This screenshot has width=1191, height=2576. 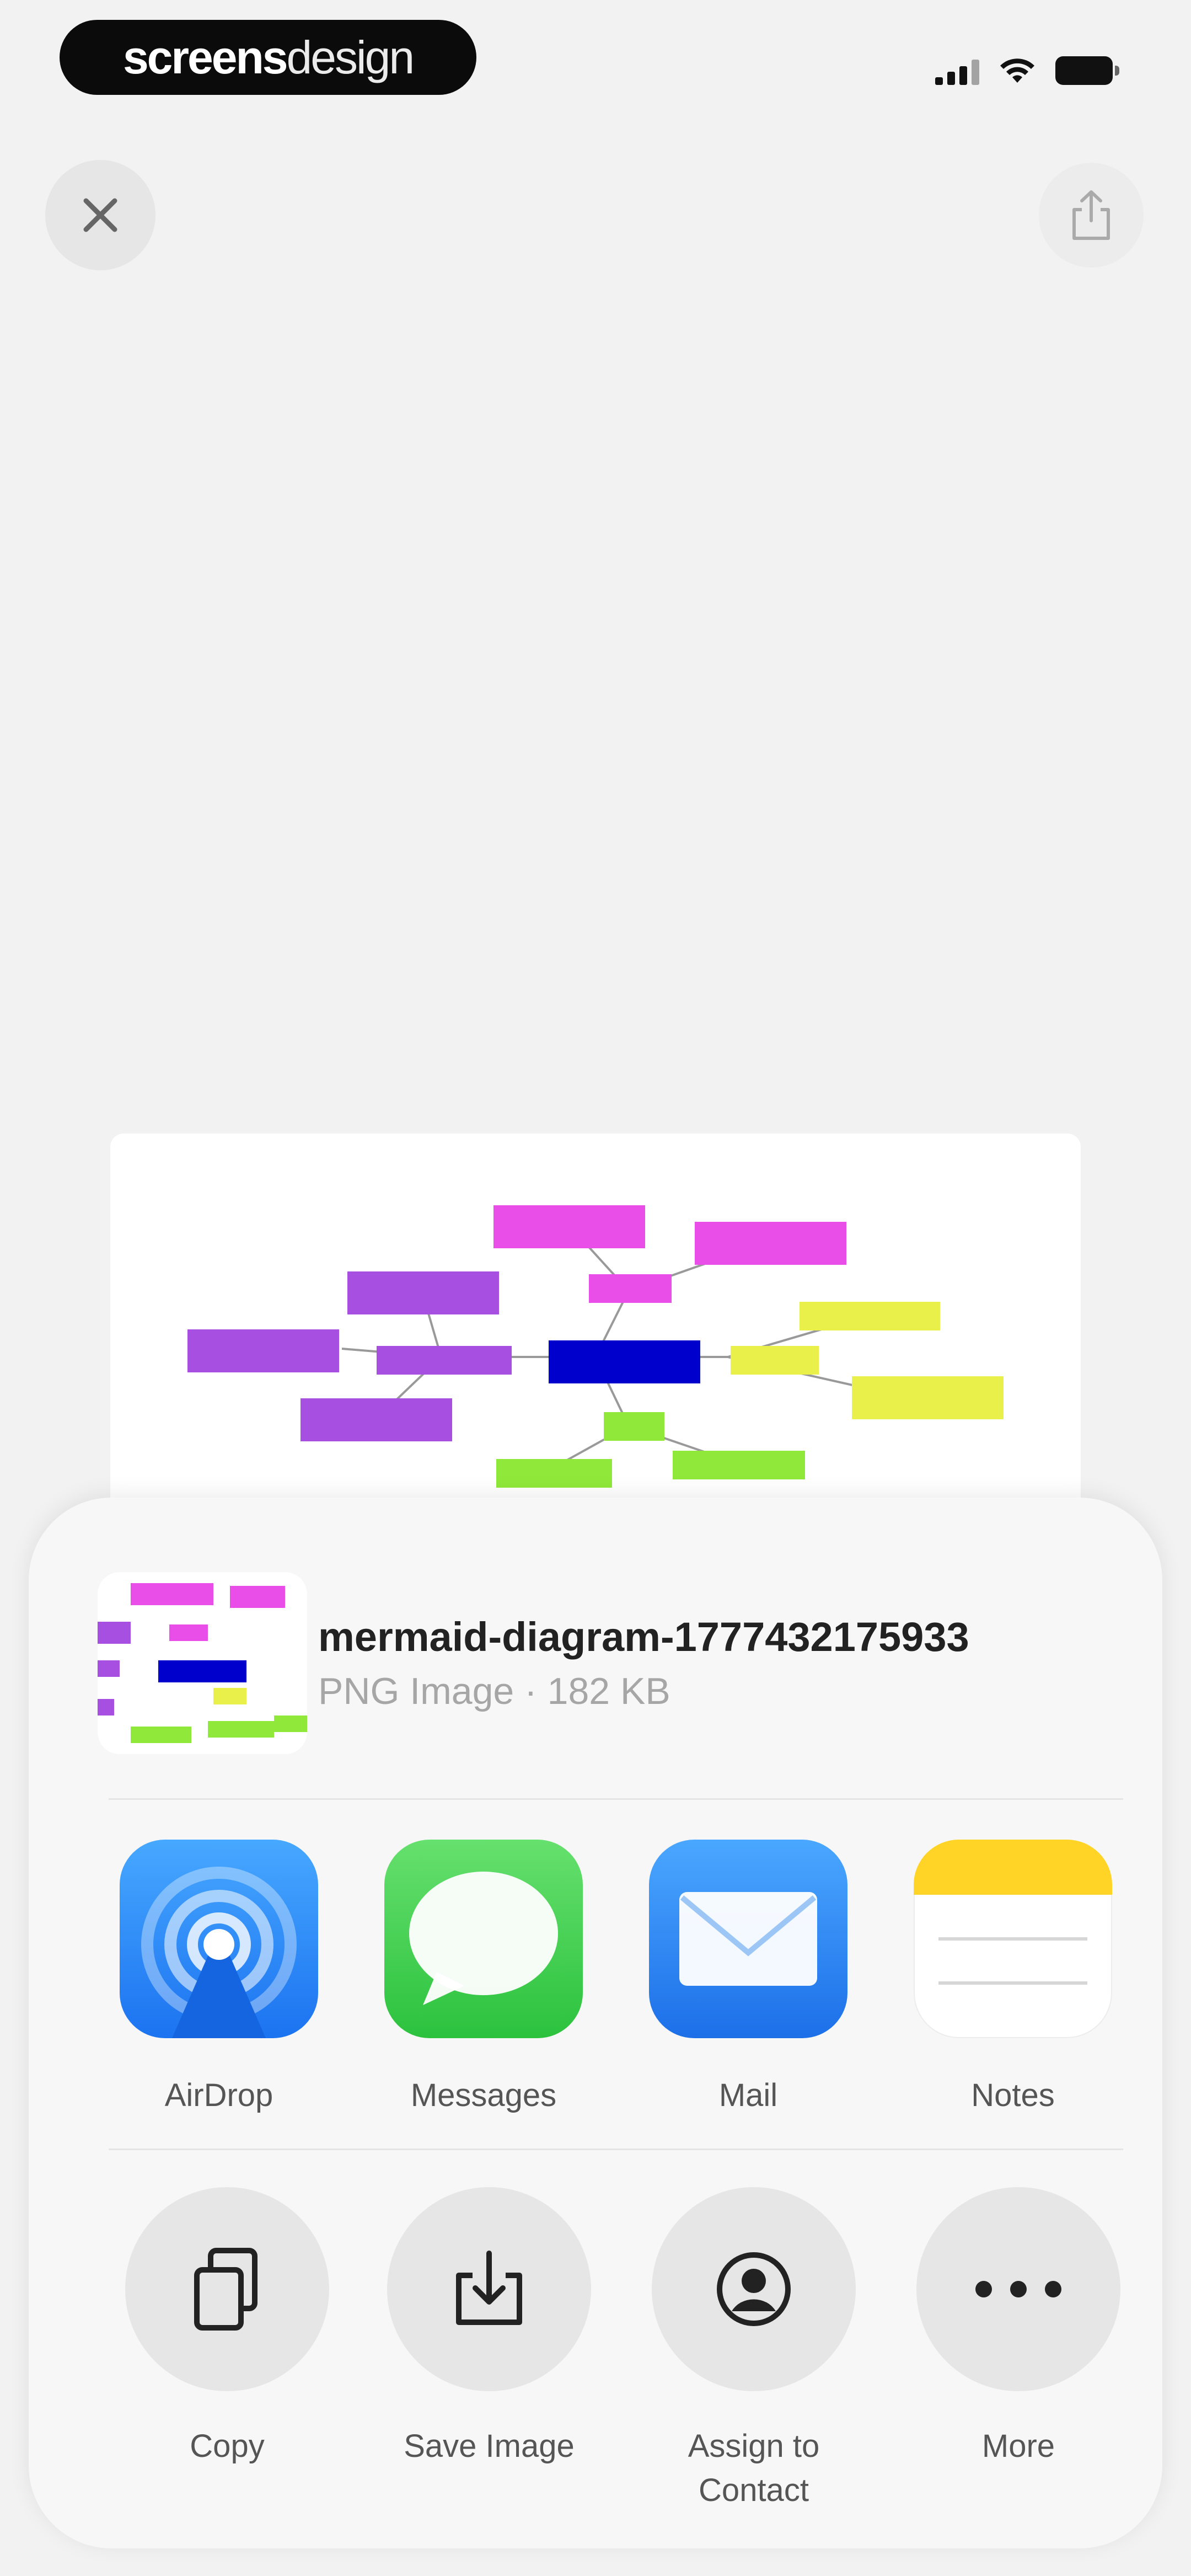 I want to click on mindmap-preview-image, so click(x=595, y=1346).